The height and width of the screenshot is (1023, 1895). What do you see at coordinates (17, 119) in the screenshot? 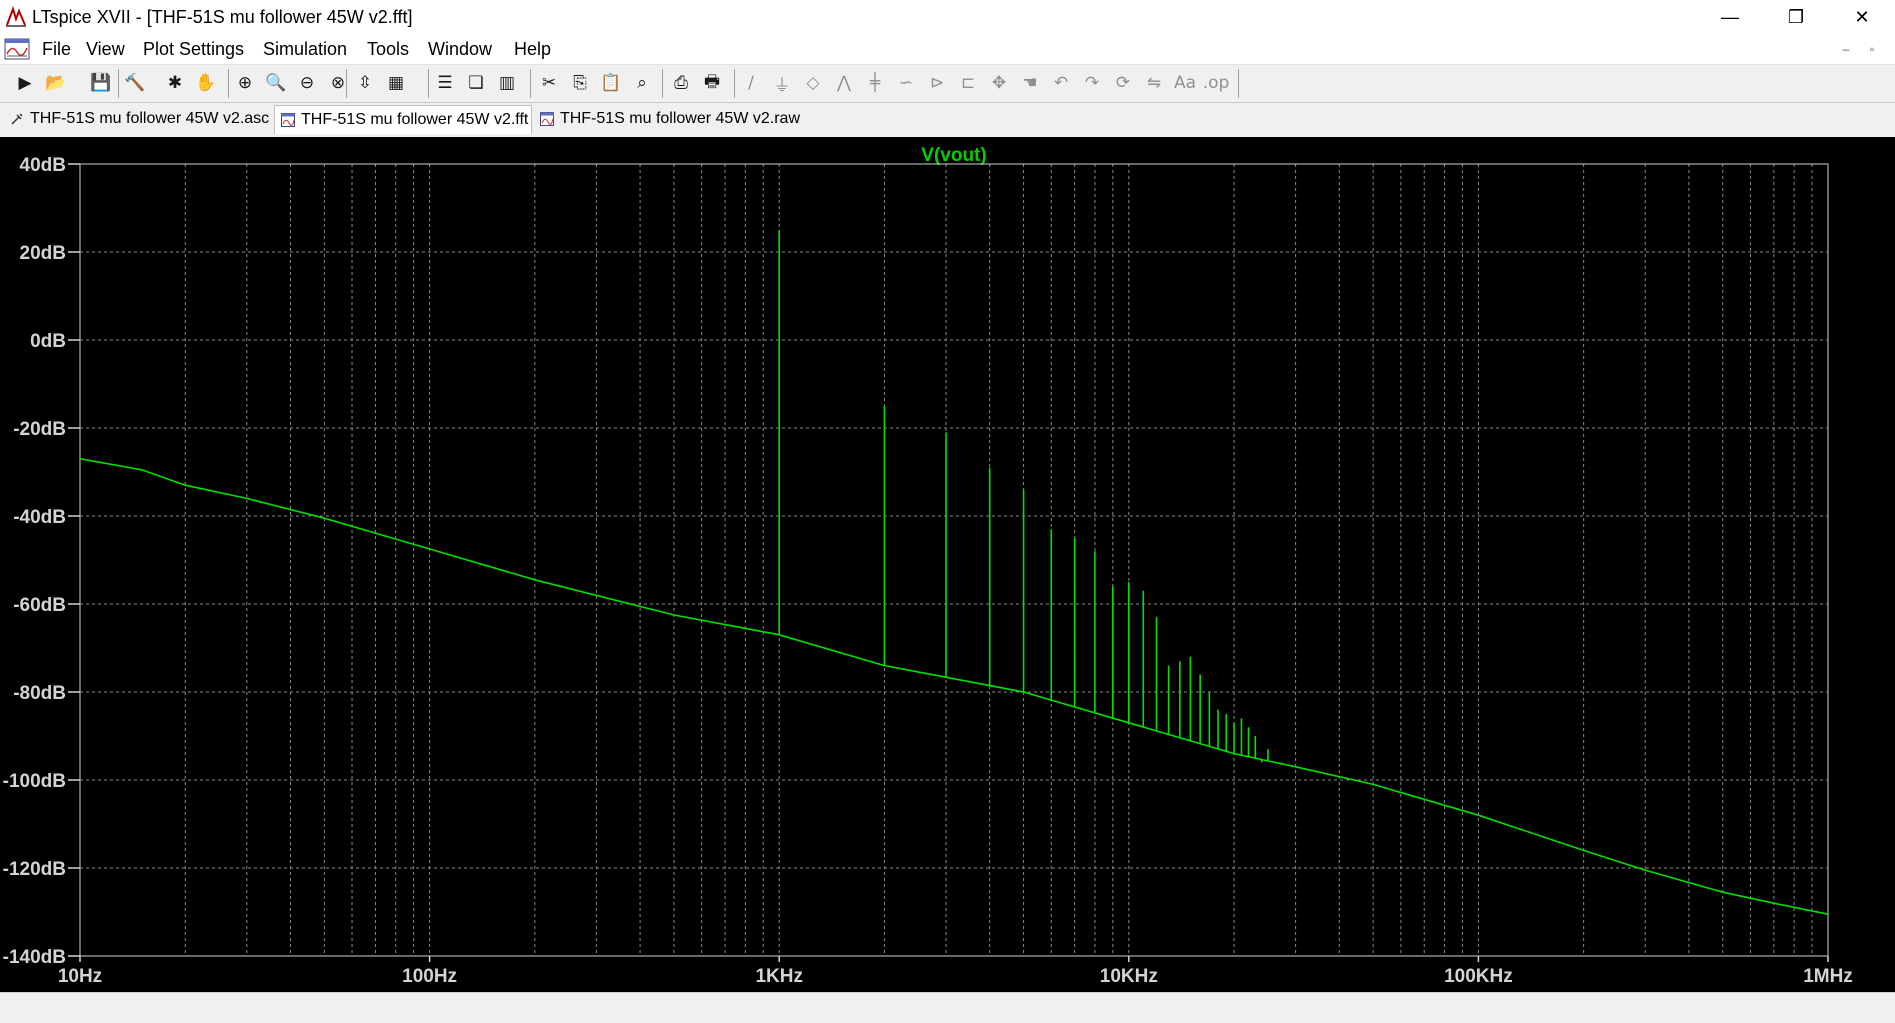
I see `schematic-icon` at bounding box center [17, 119].